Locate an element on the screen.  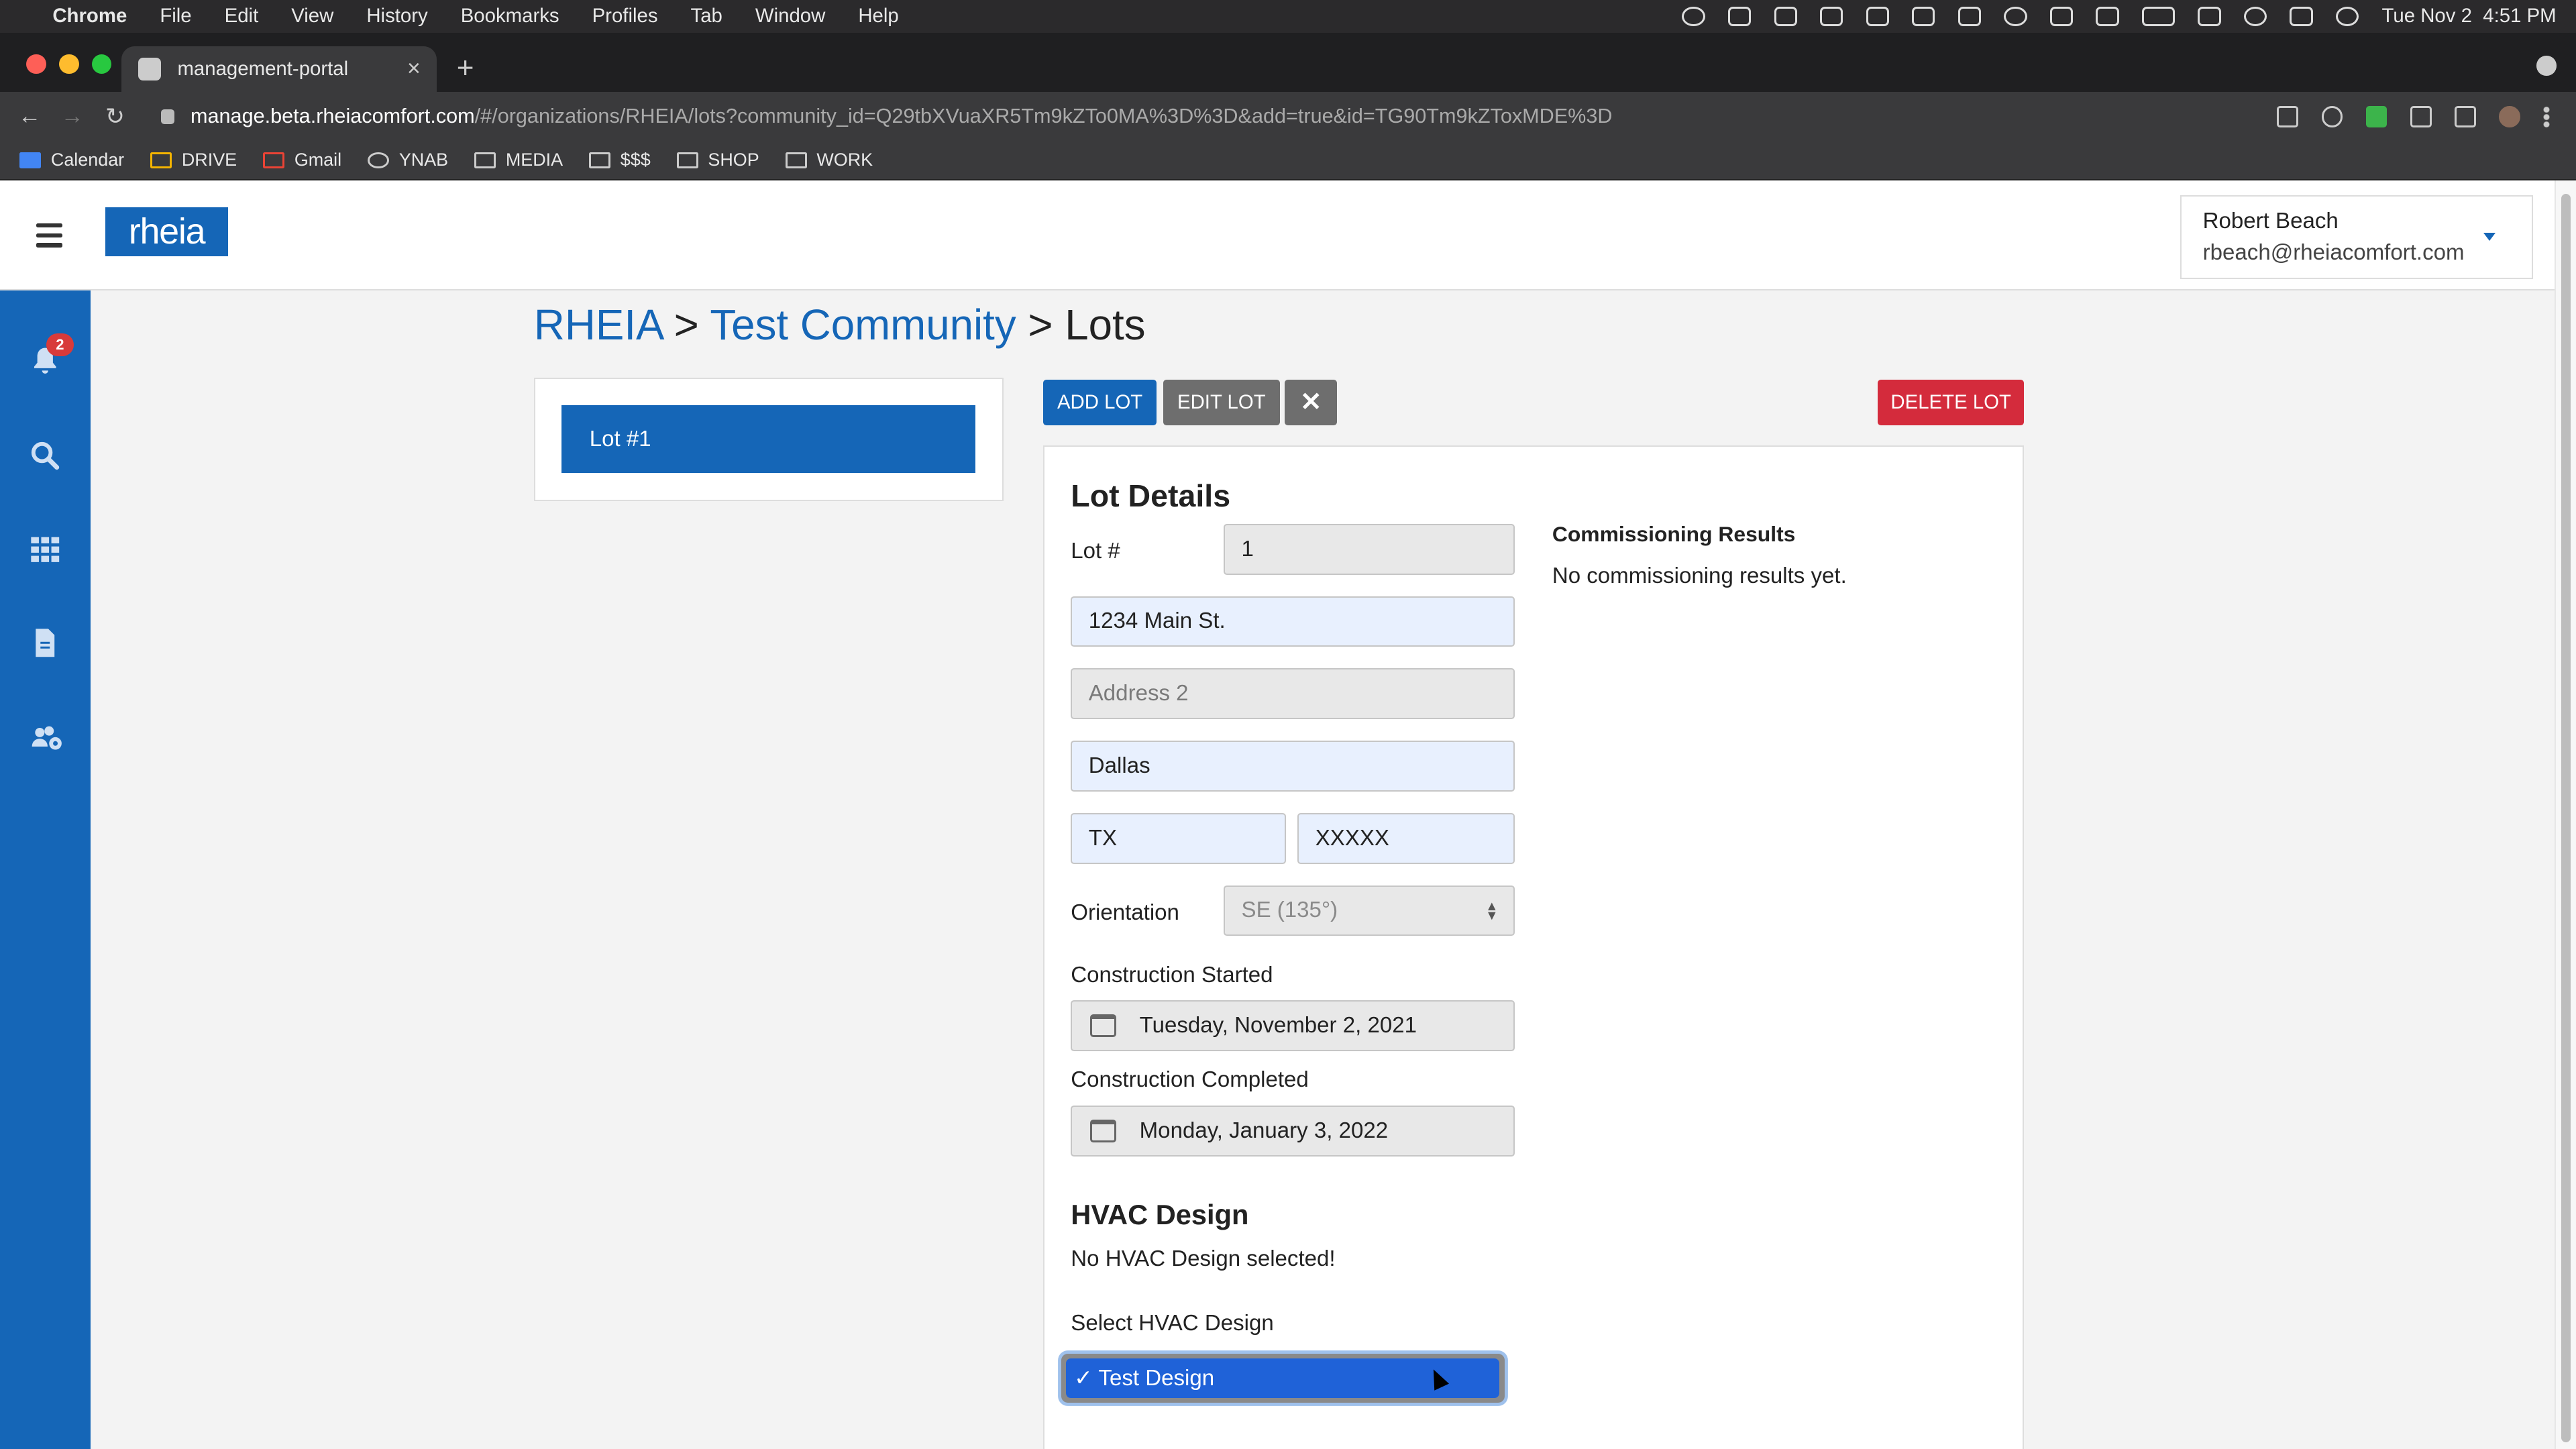
menu-app: Chrome is located at coordinates (89, 16).